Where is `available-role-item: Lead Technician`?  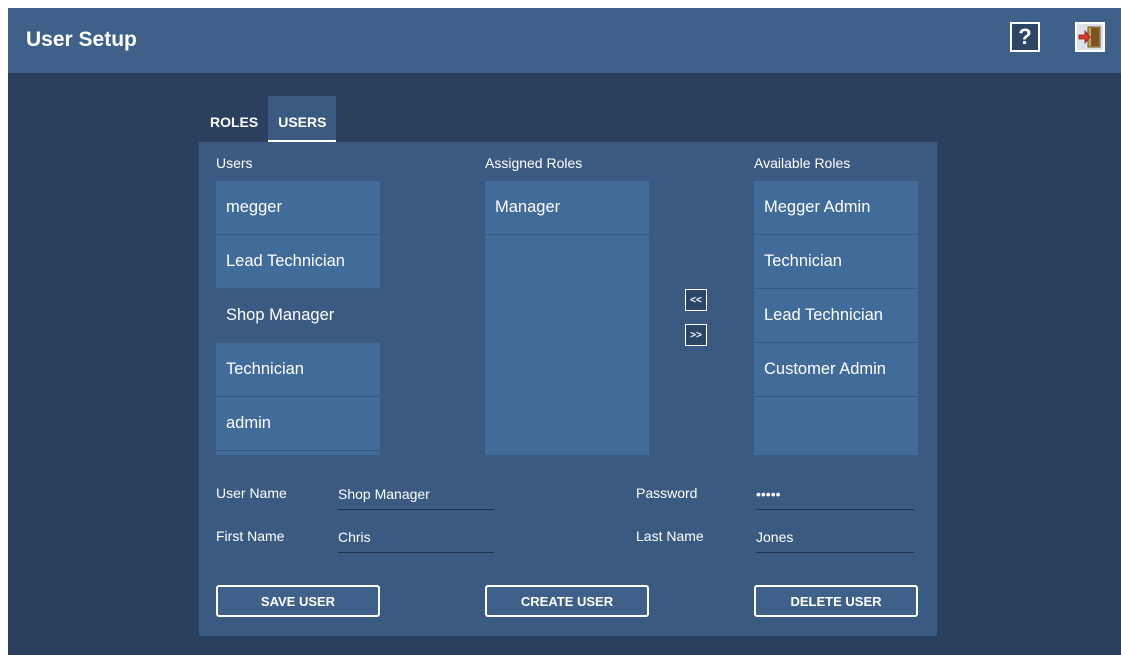
available-role-item: Lead Technician is located at coordinates (836, 316).